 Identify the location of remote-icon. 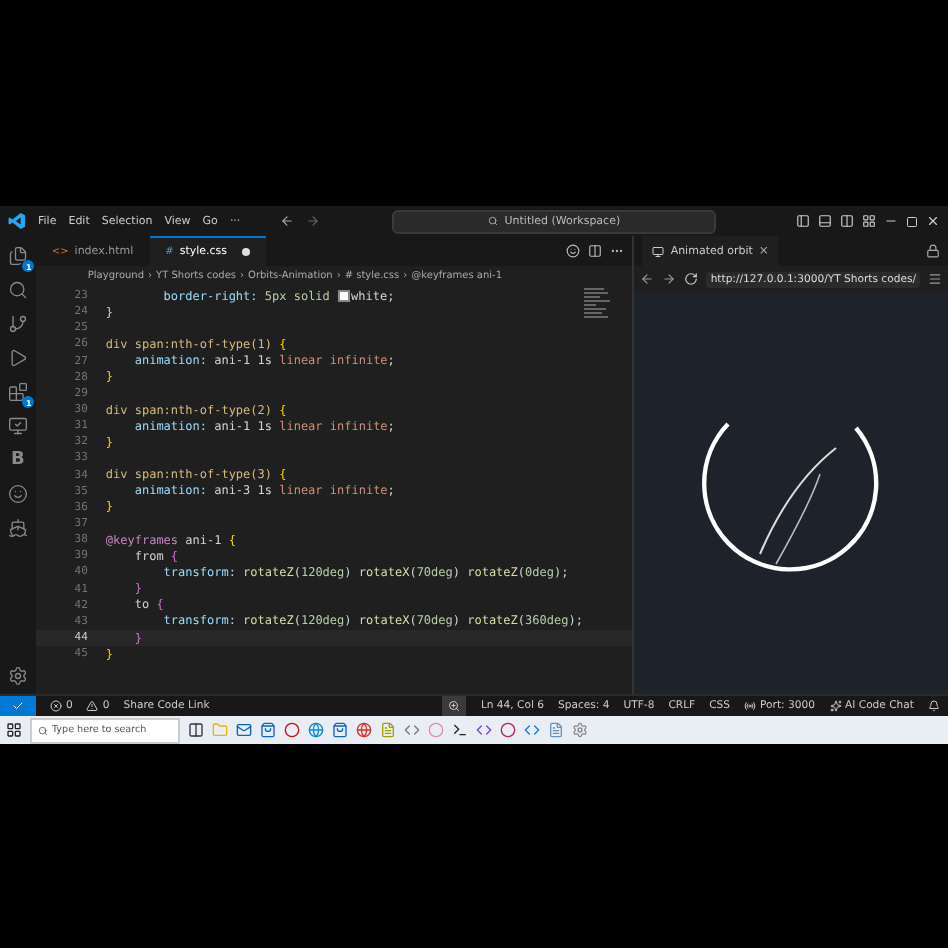
(17, 425).